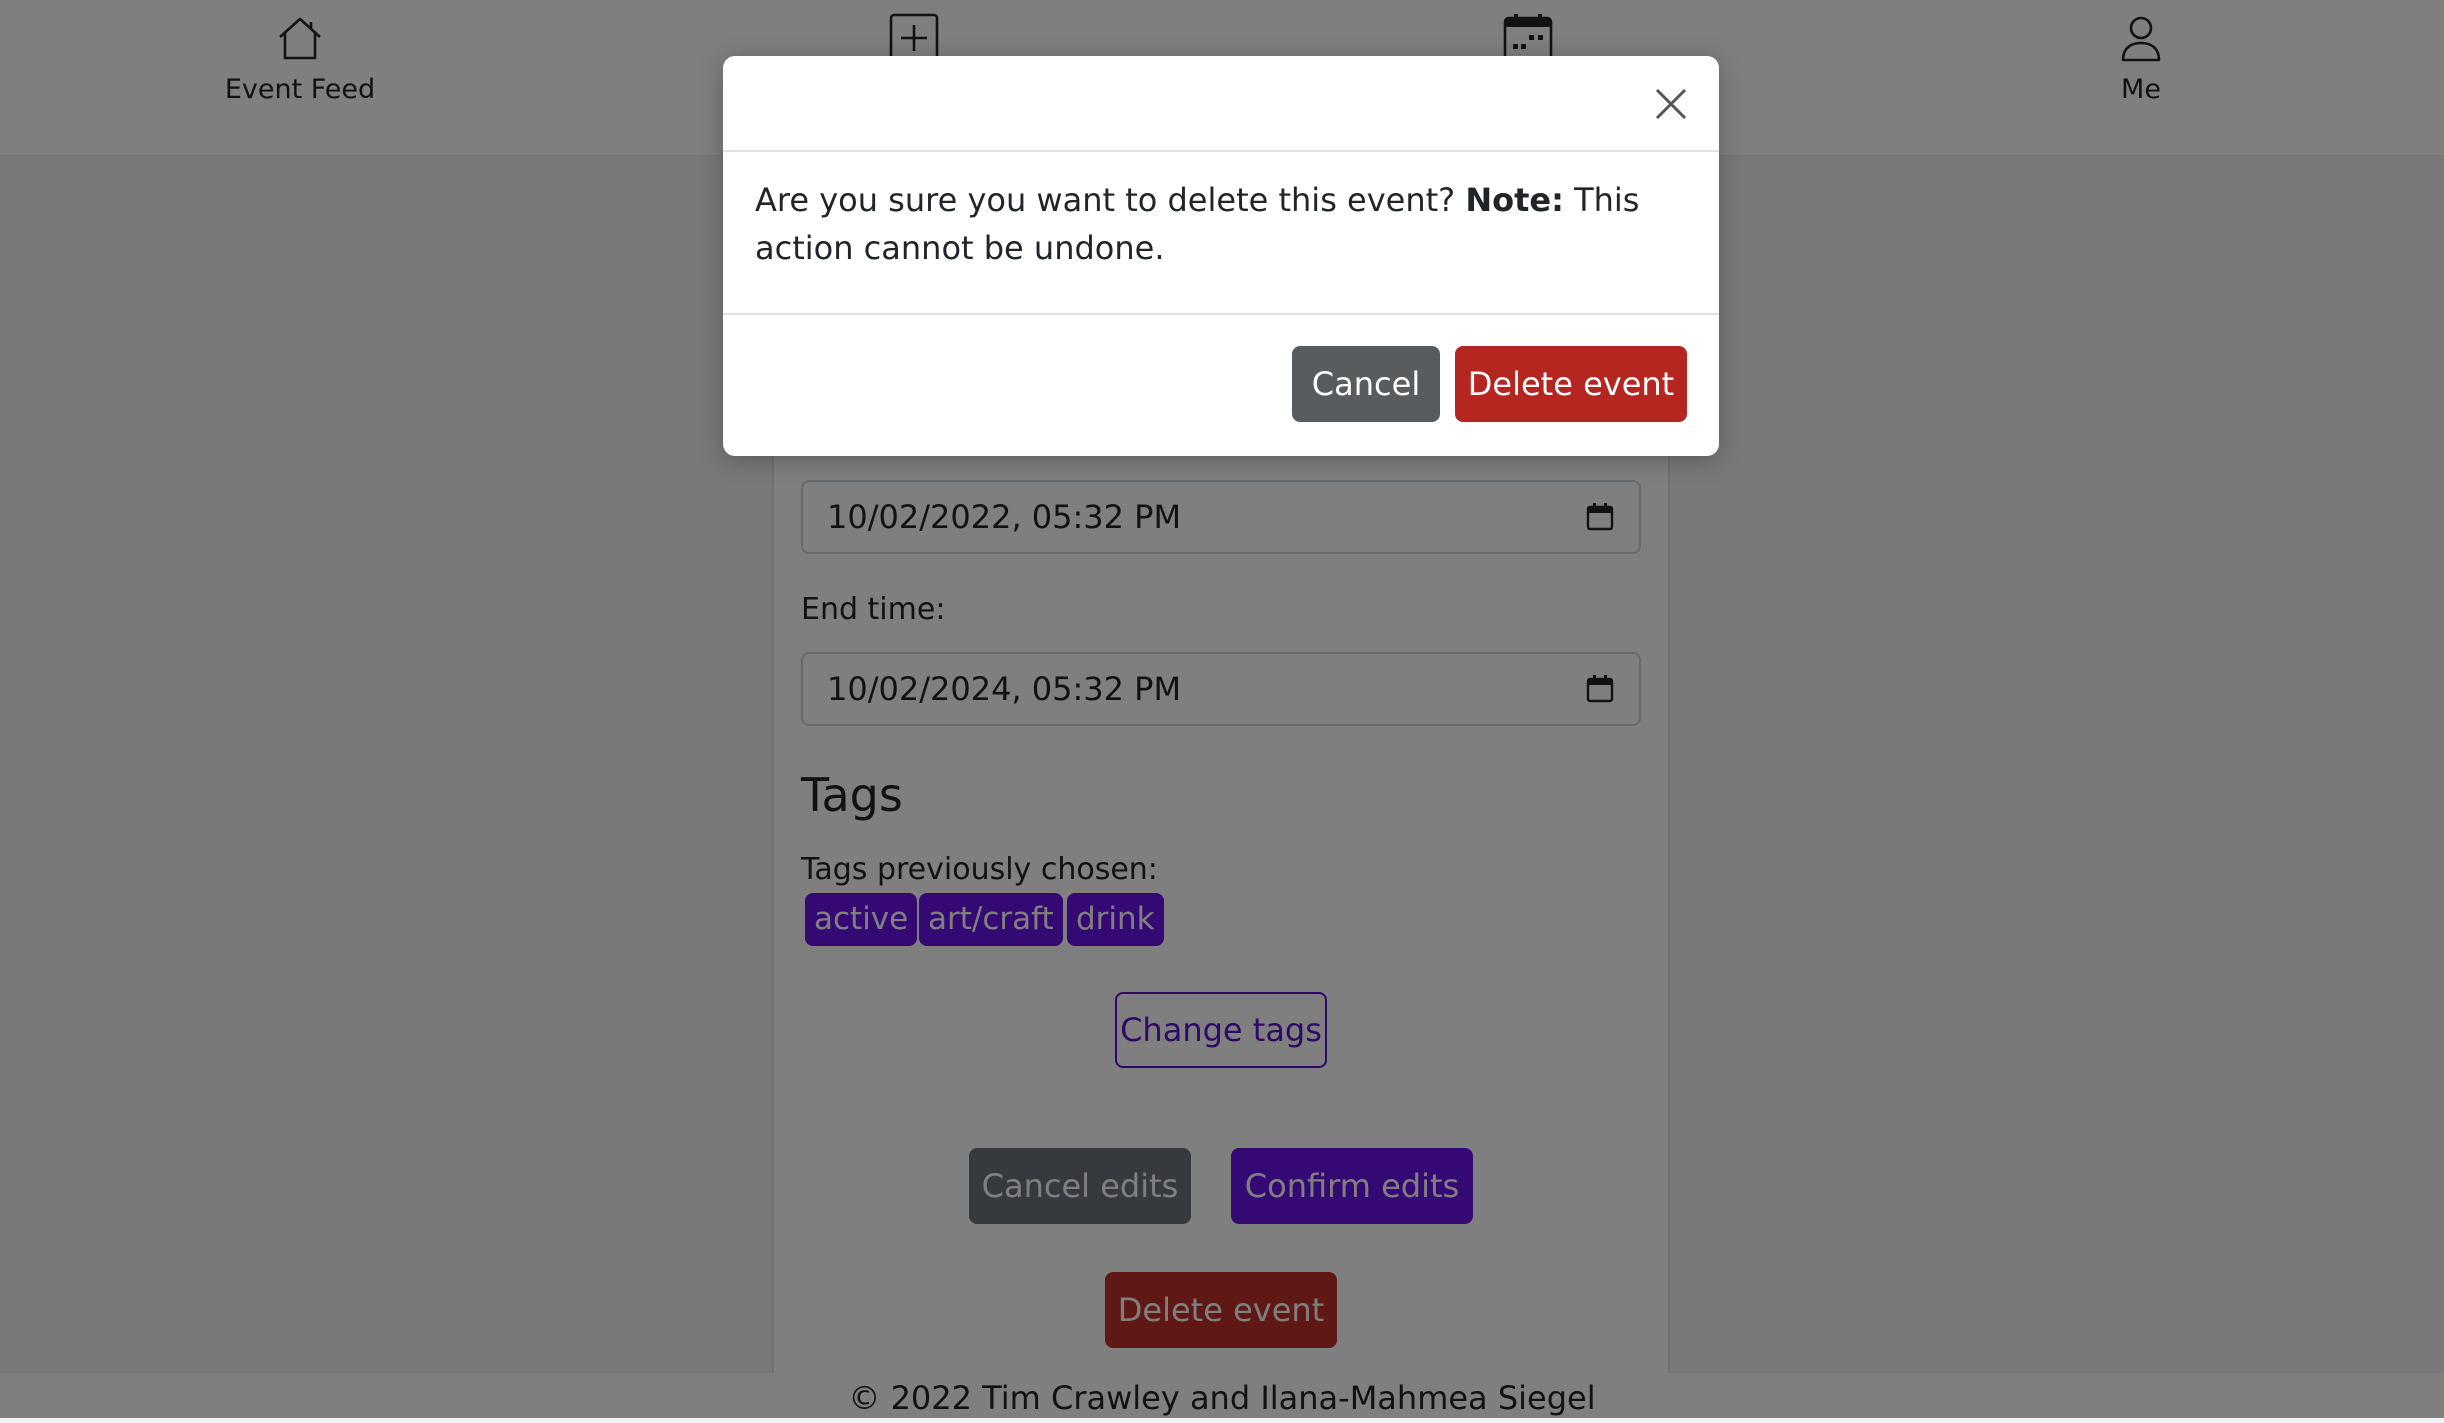 The height and width of the screenshot is (1423, 2444). What do you see at coordinates (1571, 384) in the screenshot?
I see `modal-delete-event-button: Delete event` at bounding box center [1571, 384].